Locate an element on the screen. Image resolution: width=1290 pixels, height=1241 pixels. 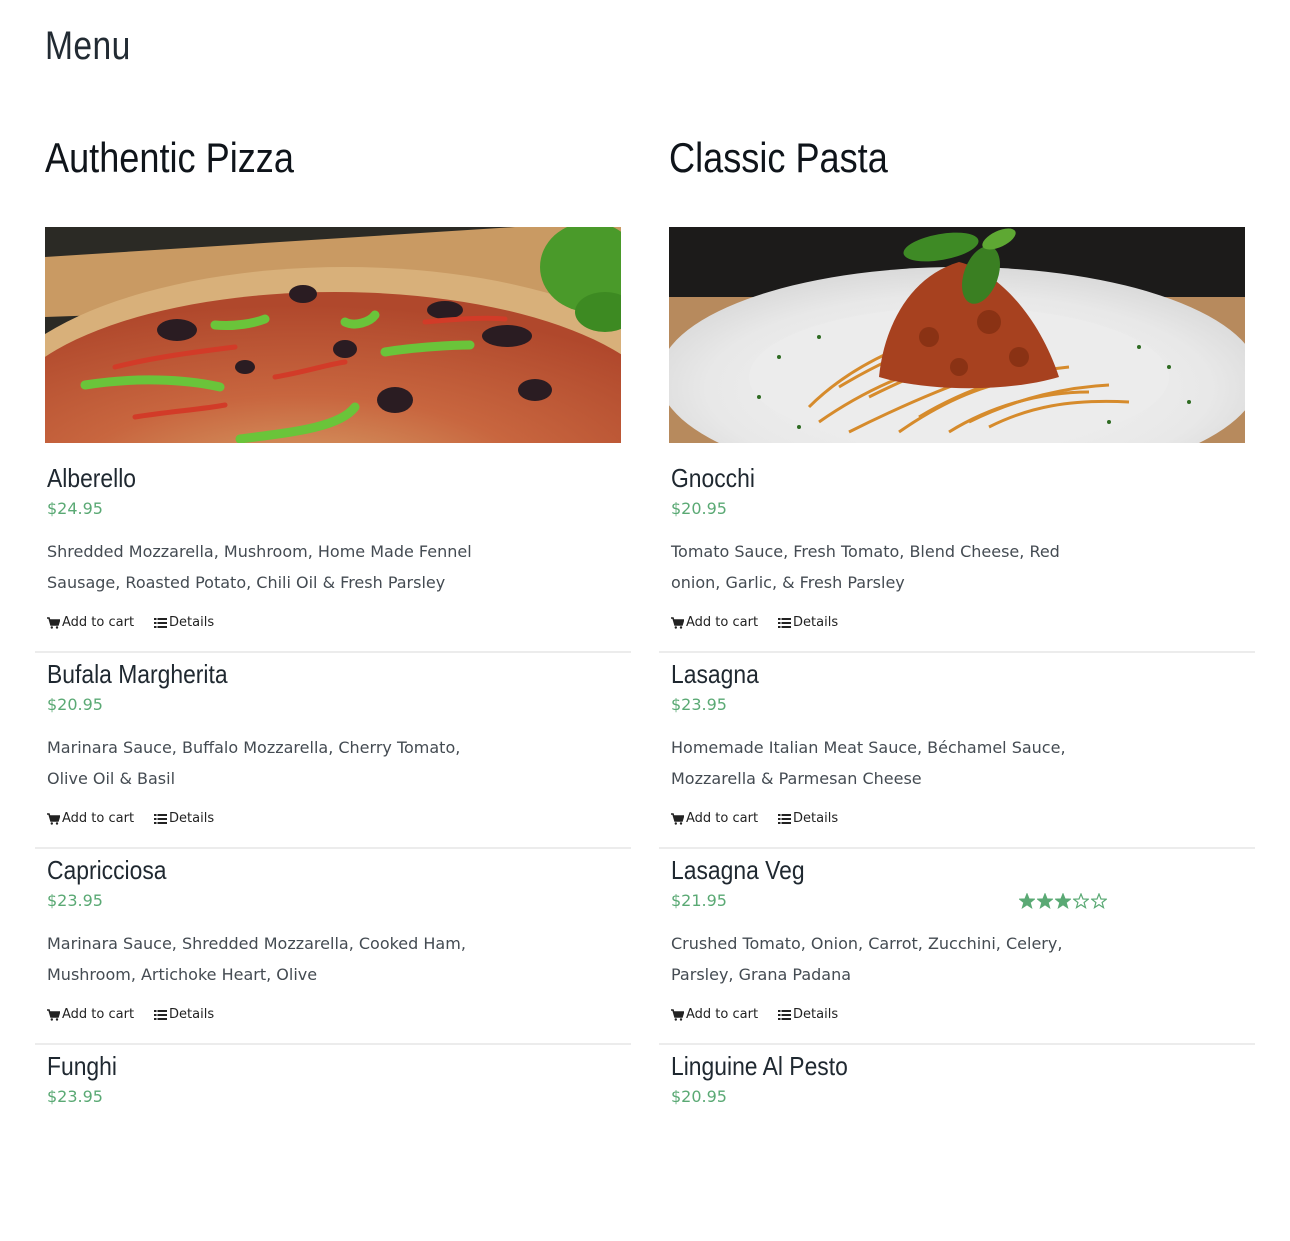
item-name: Bufala Margherita is located at coordinates (137, 674).